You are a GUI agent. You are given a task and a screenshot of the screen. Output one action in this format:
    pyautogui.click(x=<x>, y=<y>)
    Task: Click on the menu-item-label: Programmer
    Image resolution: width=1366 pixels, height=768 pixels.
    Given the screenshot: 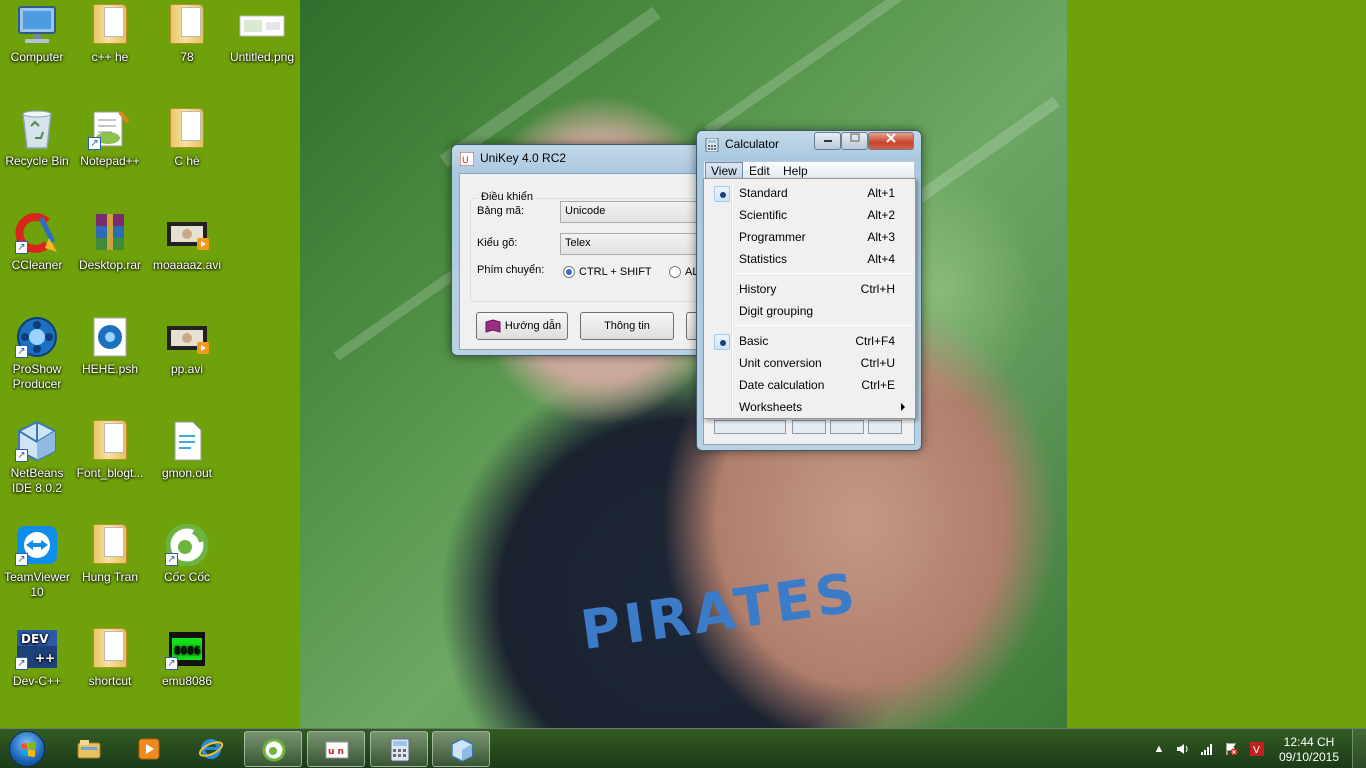 What is the action you would take?
    pyautogui.click(x=772, y=237)
    